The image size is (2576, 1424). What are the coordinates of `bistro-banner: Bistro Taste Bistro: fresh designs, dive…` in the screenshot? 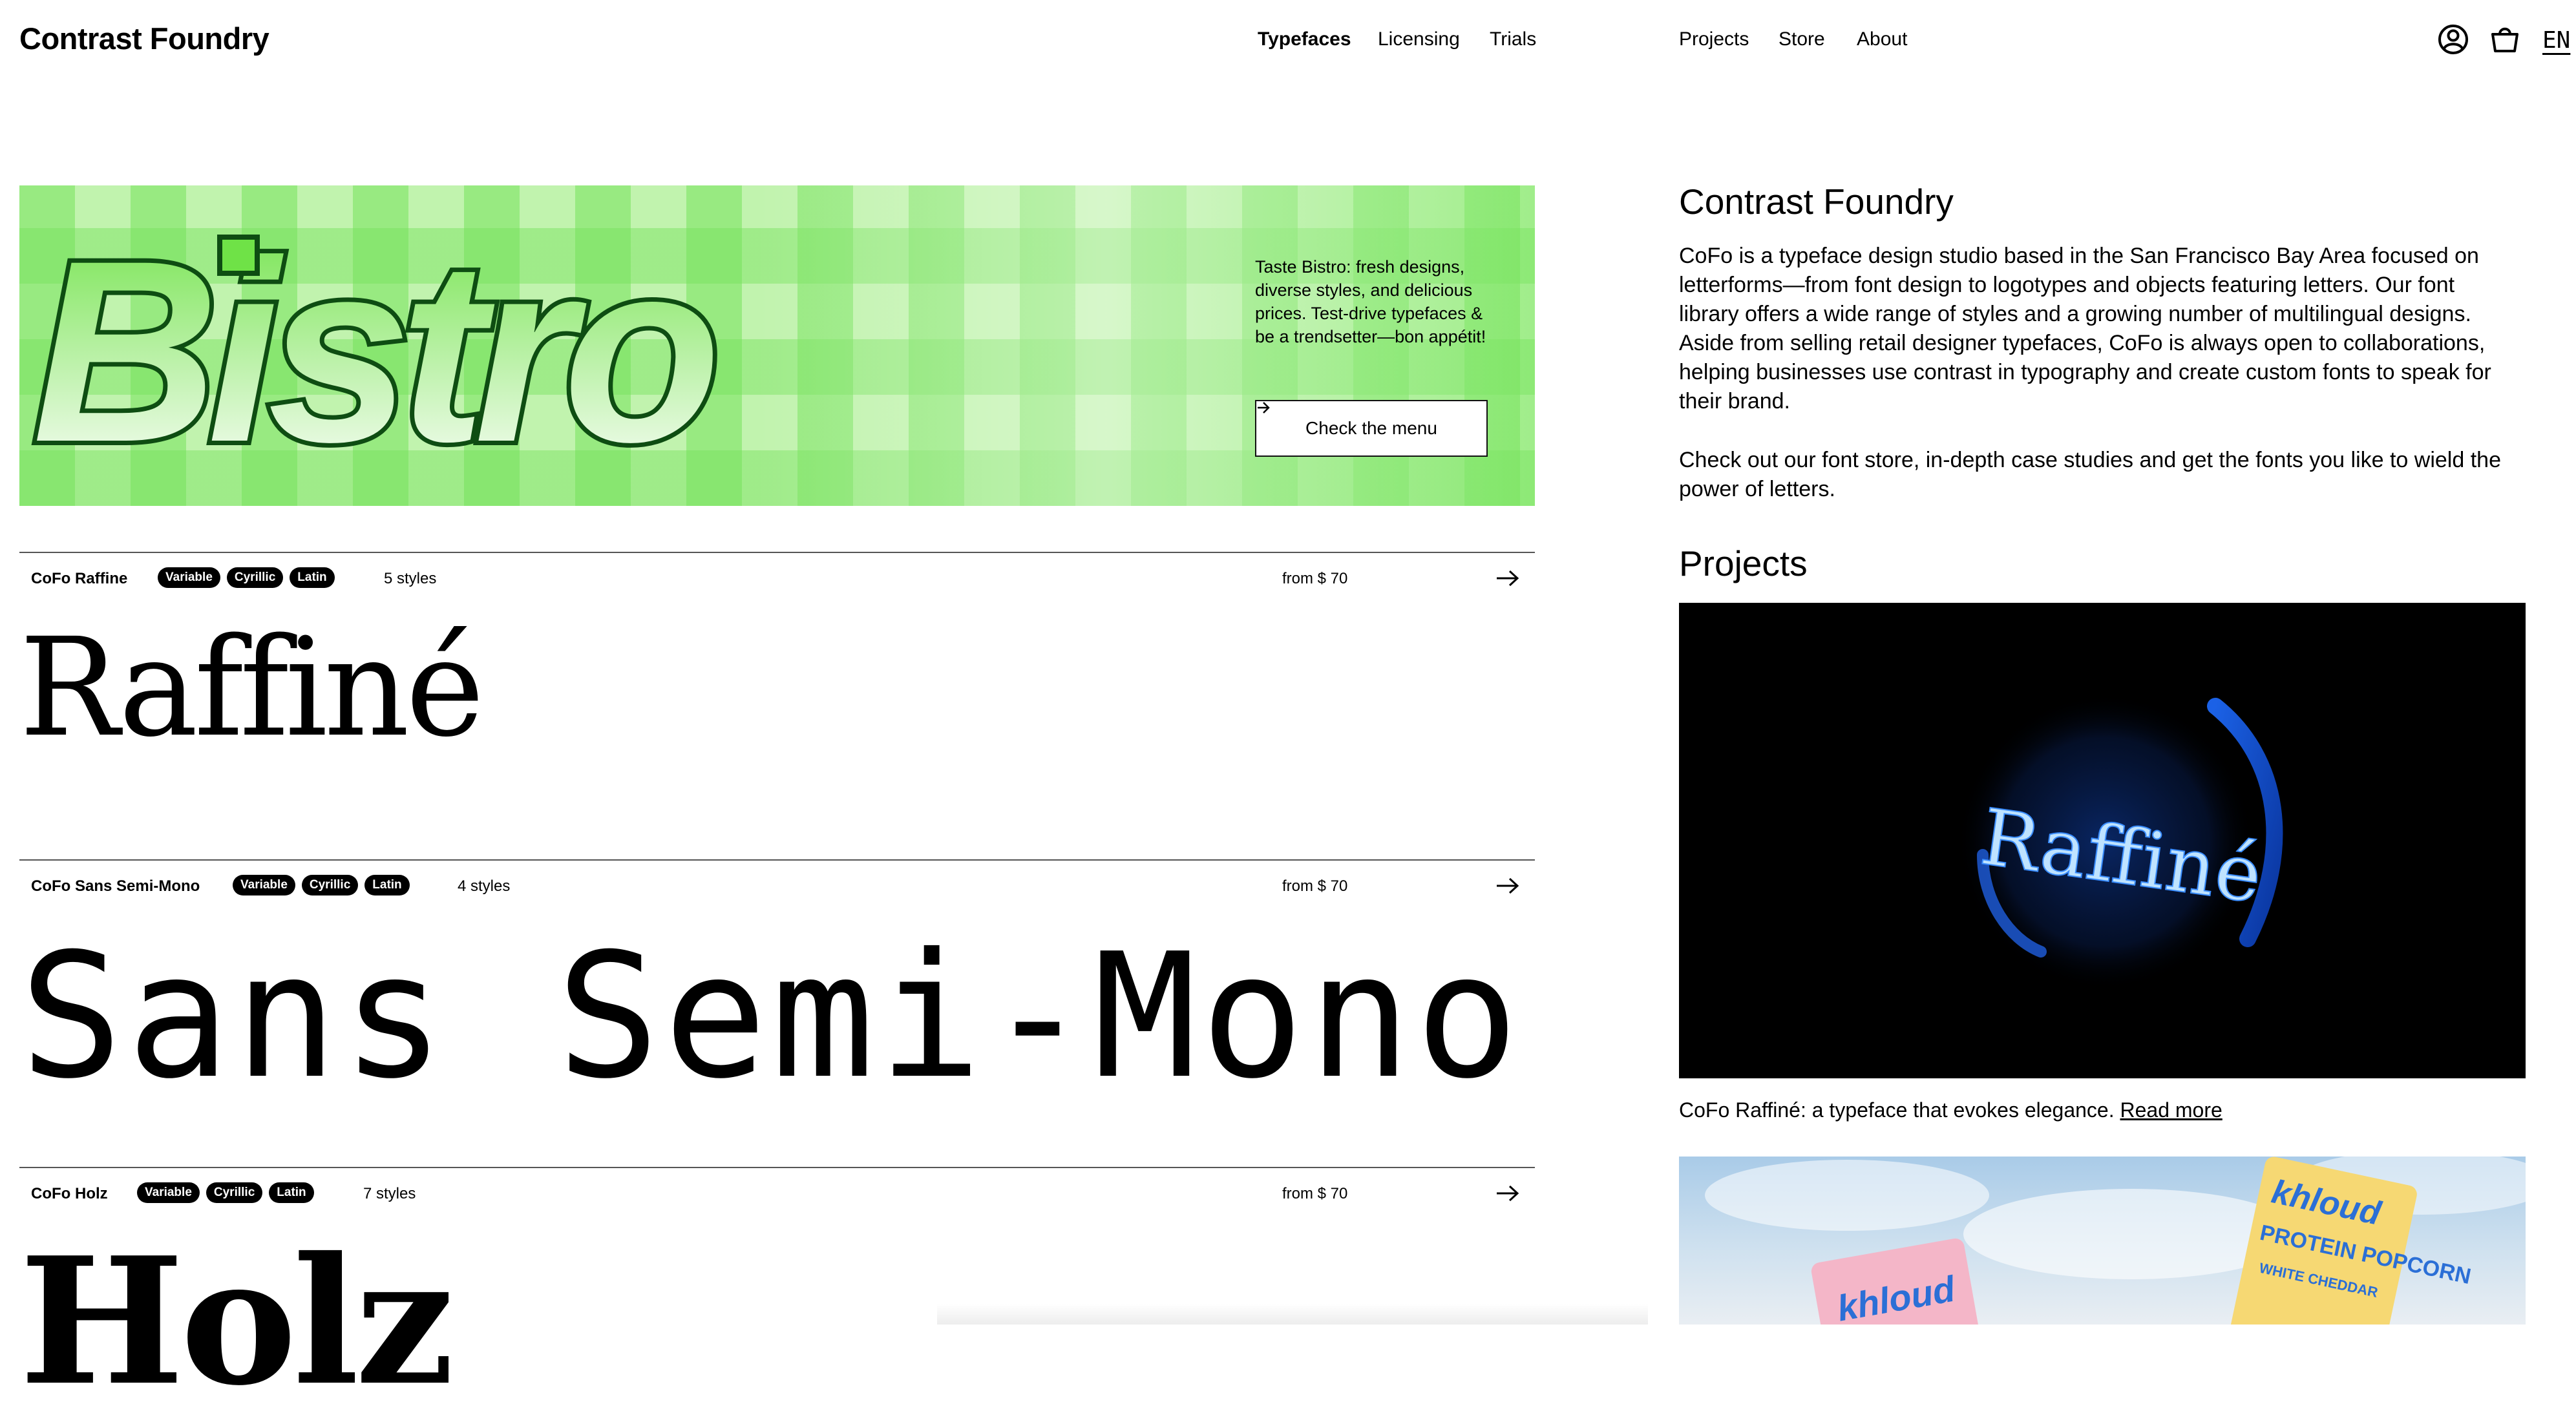 It's located at (777, 345).